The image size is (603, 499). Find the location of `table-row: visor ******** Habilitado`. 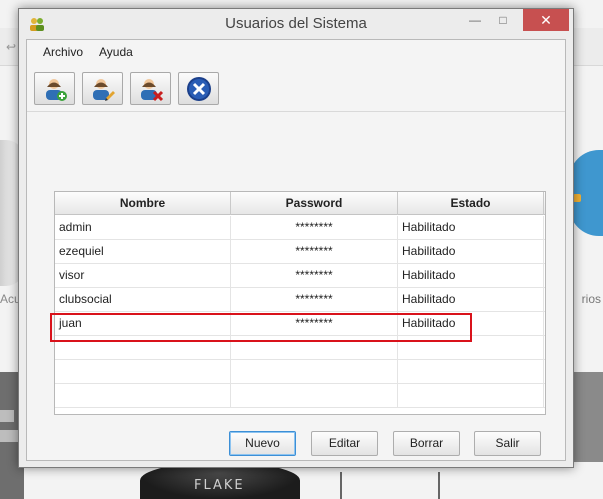

table-row: visor ******** Habilitado is located at coordinates (300, 276).